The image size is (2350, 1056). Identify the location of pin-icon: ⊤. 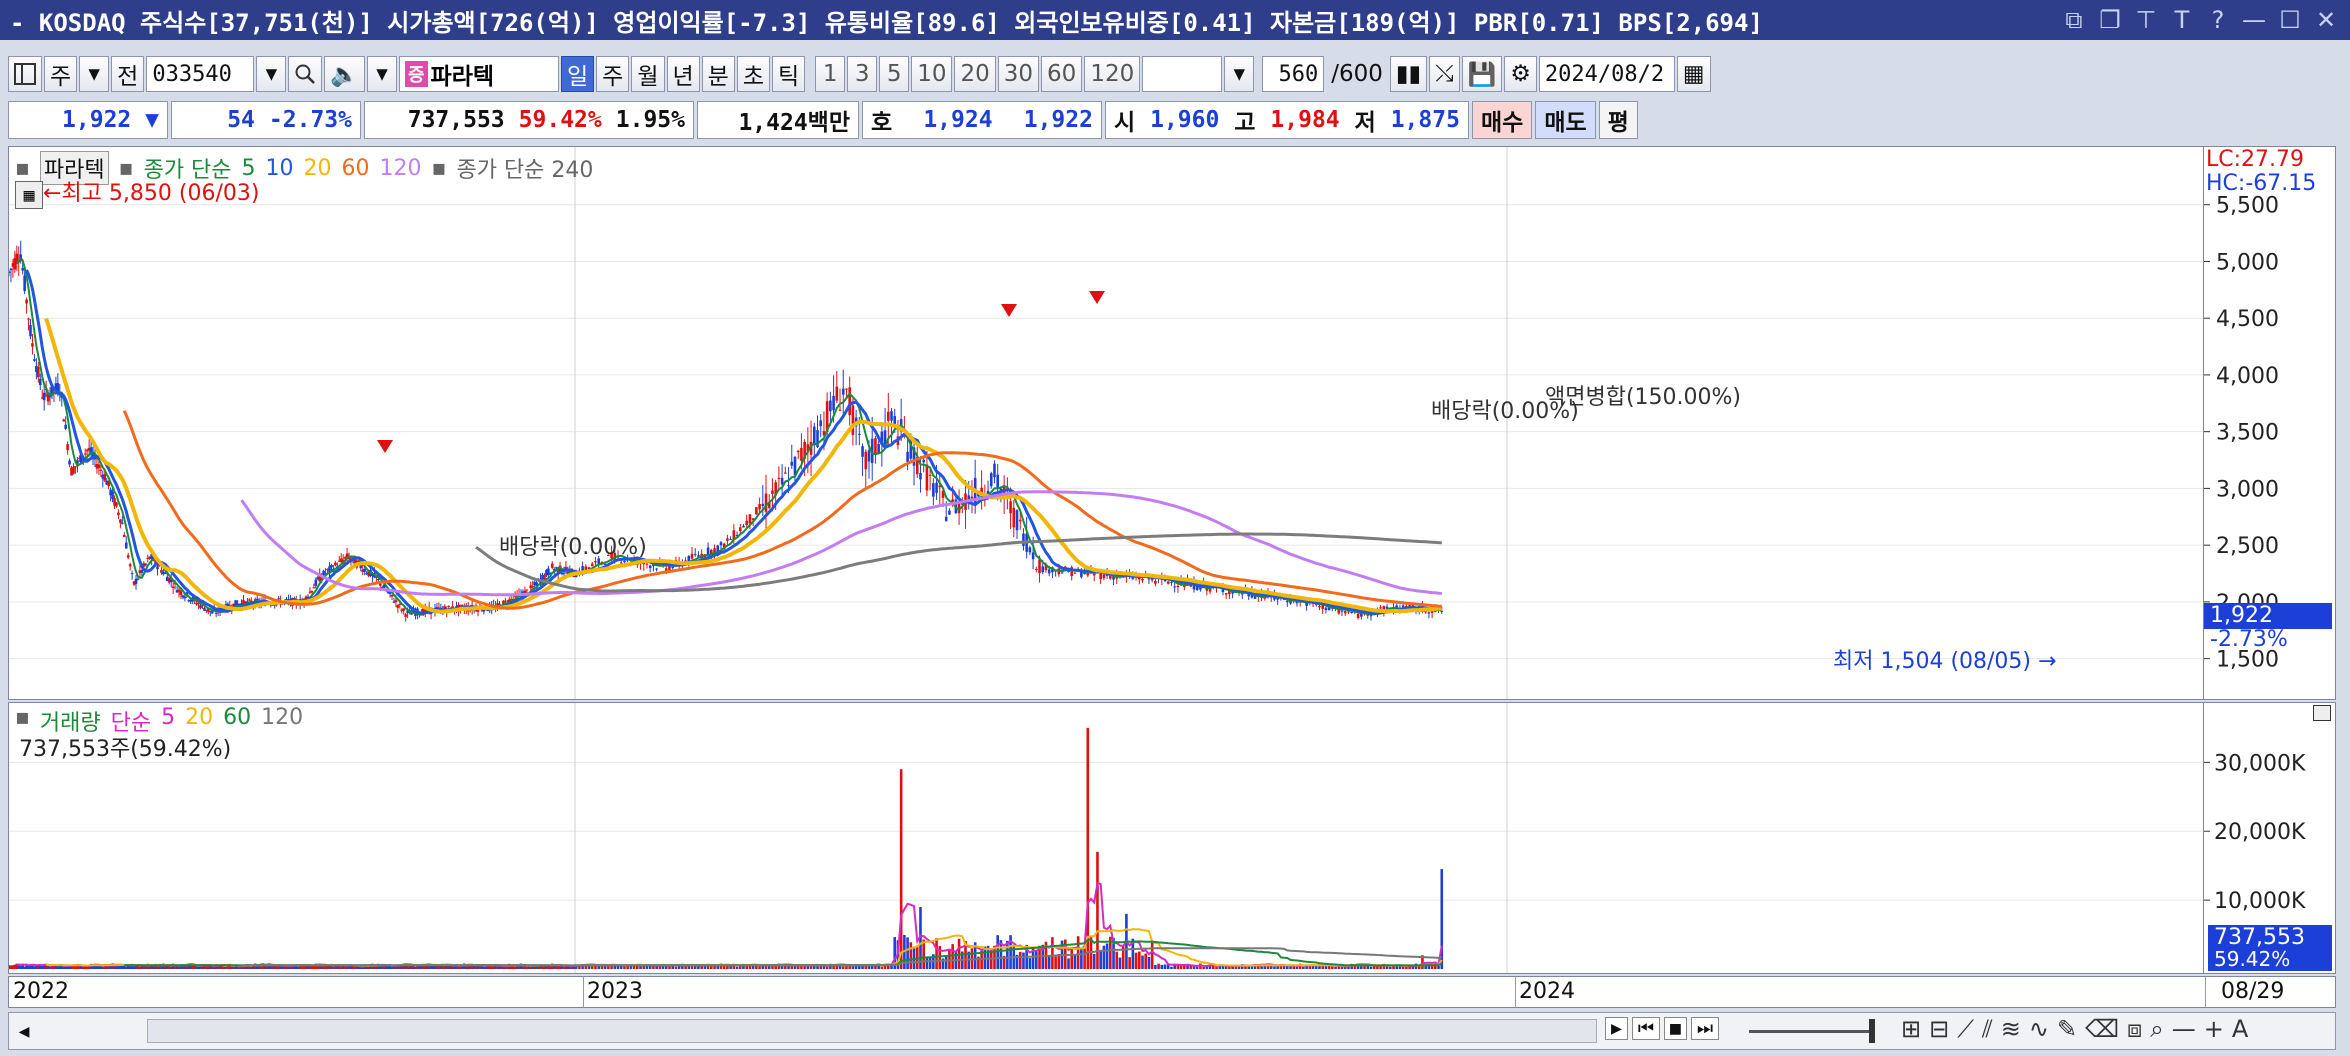
(2146, 20).